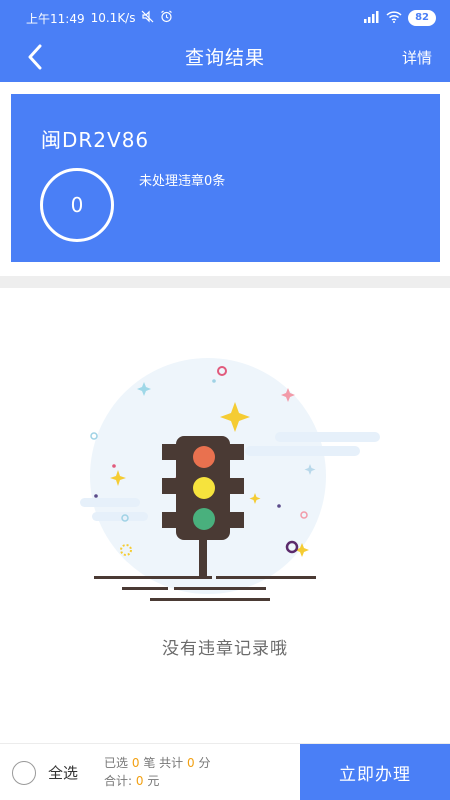 Image resolution: width=450 pixels, height=800 pixels. Describe the element at coordinates (116, 763) in the screenshot. I see `selected-prefix: 已选` at that location.